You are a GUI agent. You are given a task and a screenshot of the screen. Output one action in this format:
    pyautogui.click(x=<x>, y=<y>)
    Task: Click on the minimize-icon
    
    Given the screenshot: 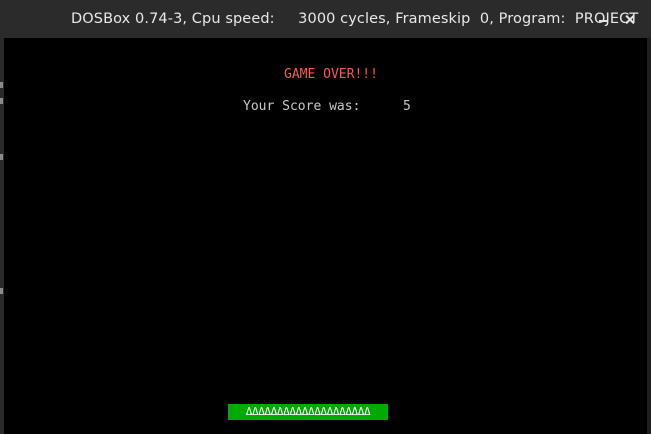 What is the action you would take?
    pyautogui.click(x=603, y=21)
    